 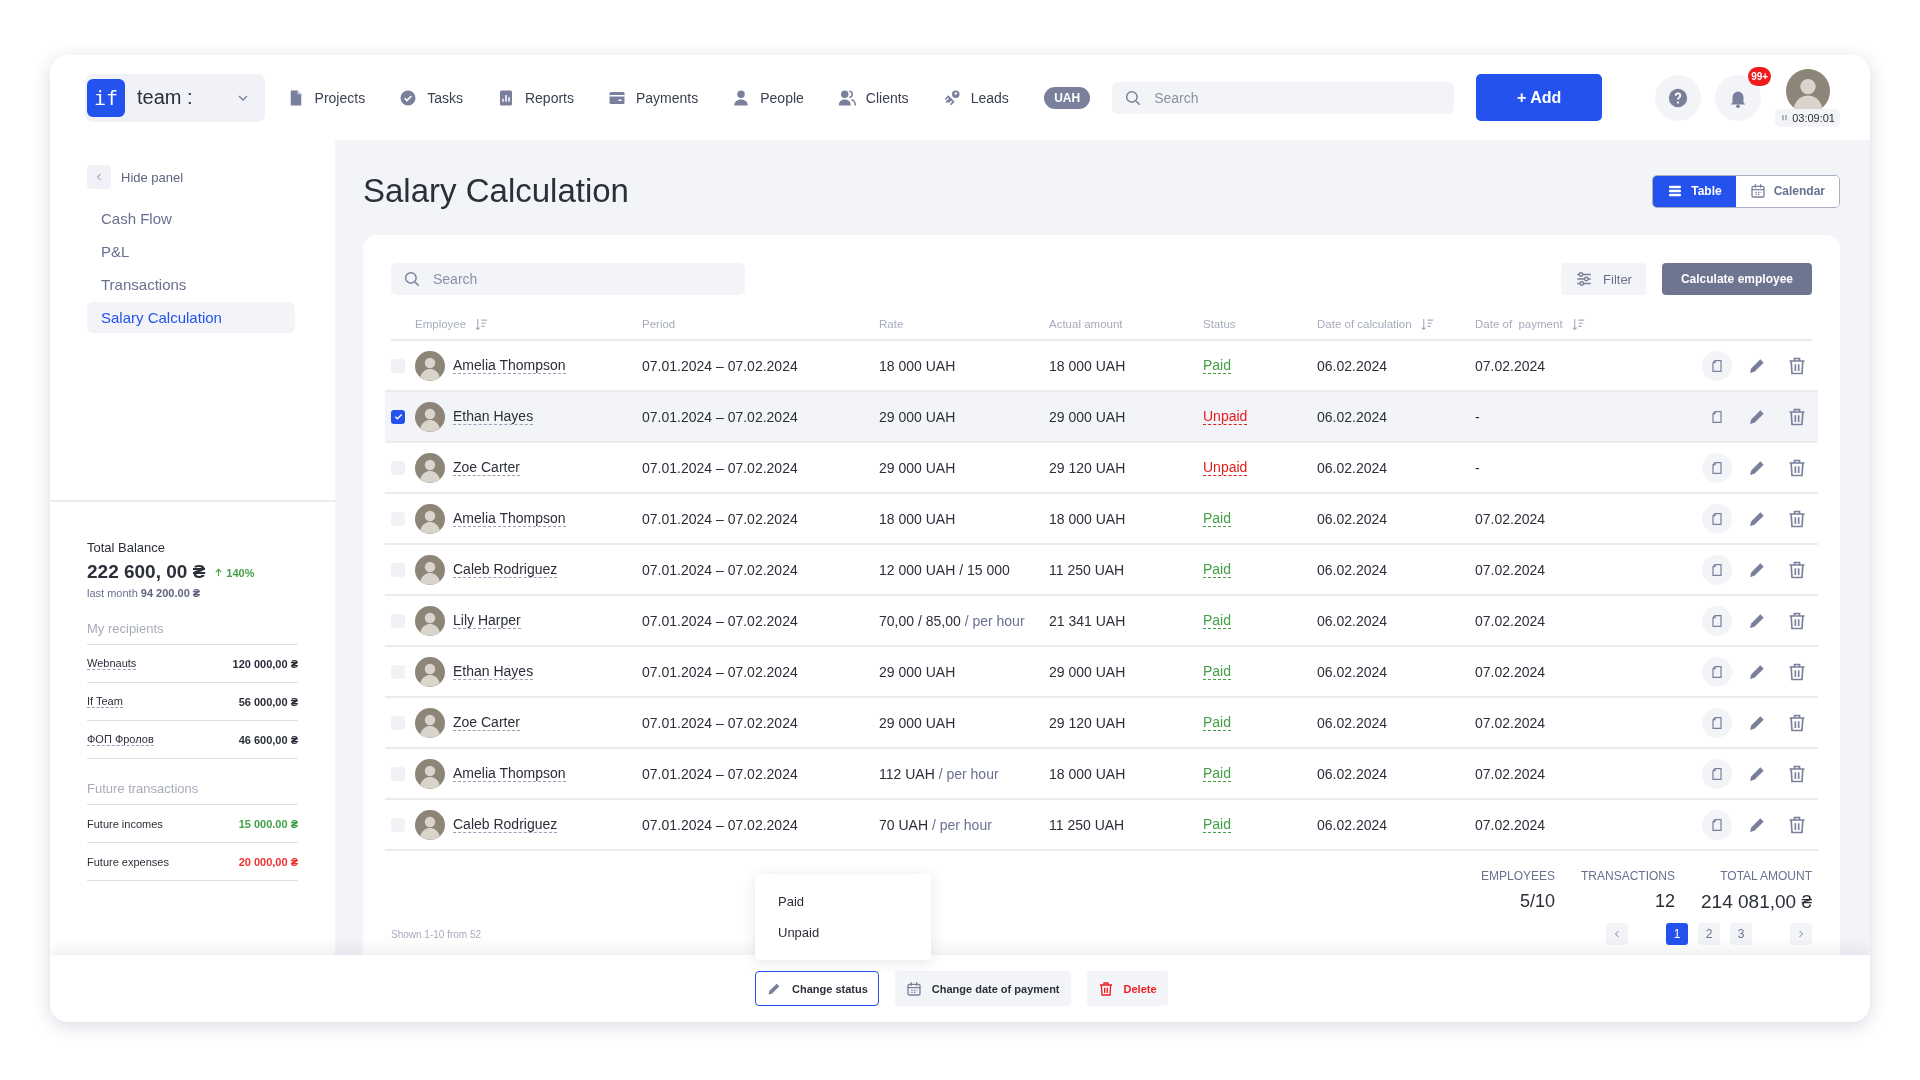 I want to click on amount-cell-text: 18 000 UAH, so click(x=1088, y=518).